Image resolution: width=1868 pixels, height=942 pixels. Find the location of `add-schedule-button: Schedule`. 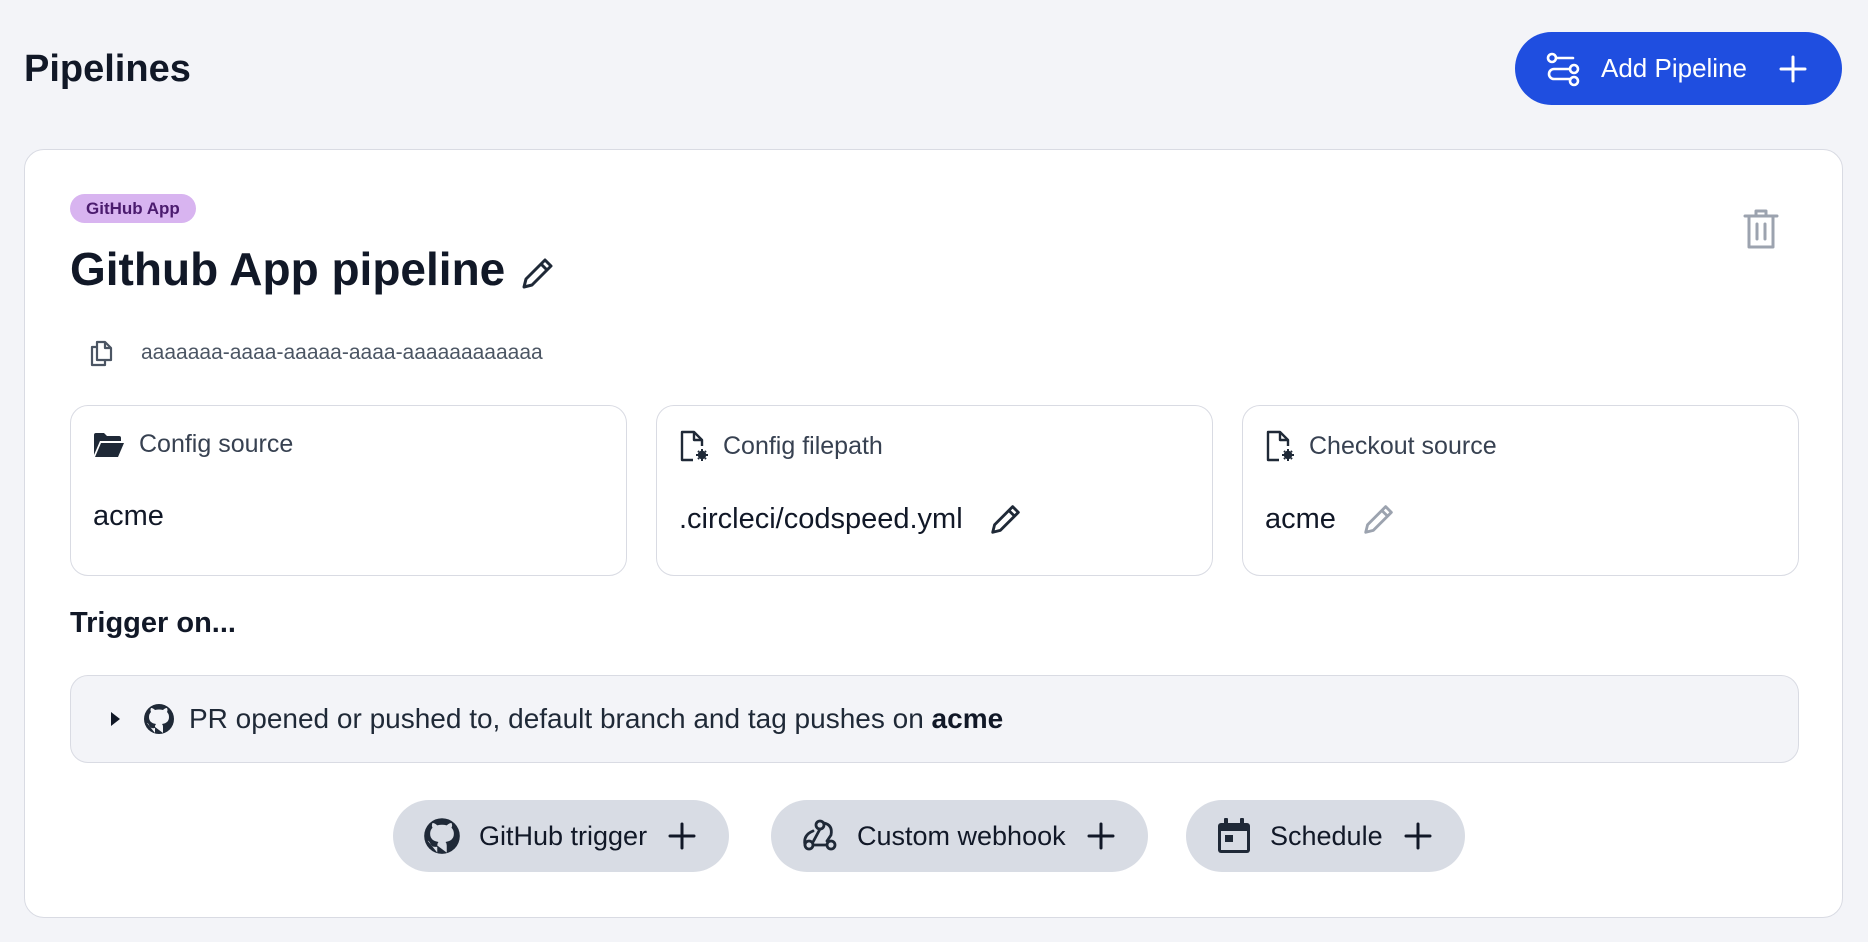

add-schedule-button: Schedule is located at coordinates (1325, 836).